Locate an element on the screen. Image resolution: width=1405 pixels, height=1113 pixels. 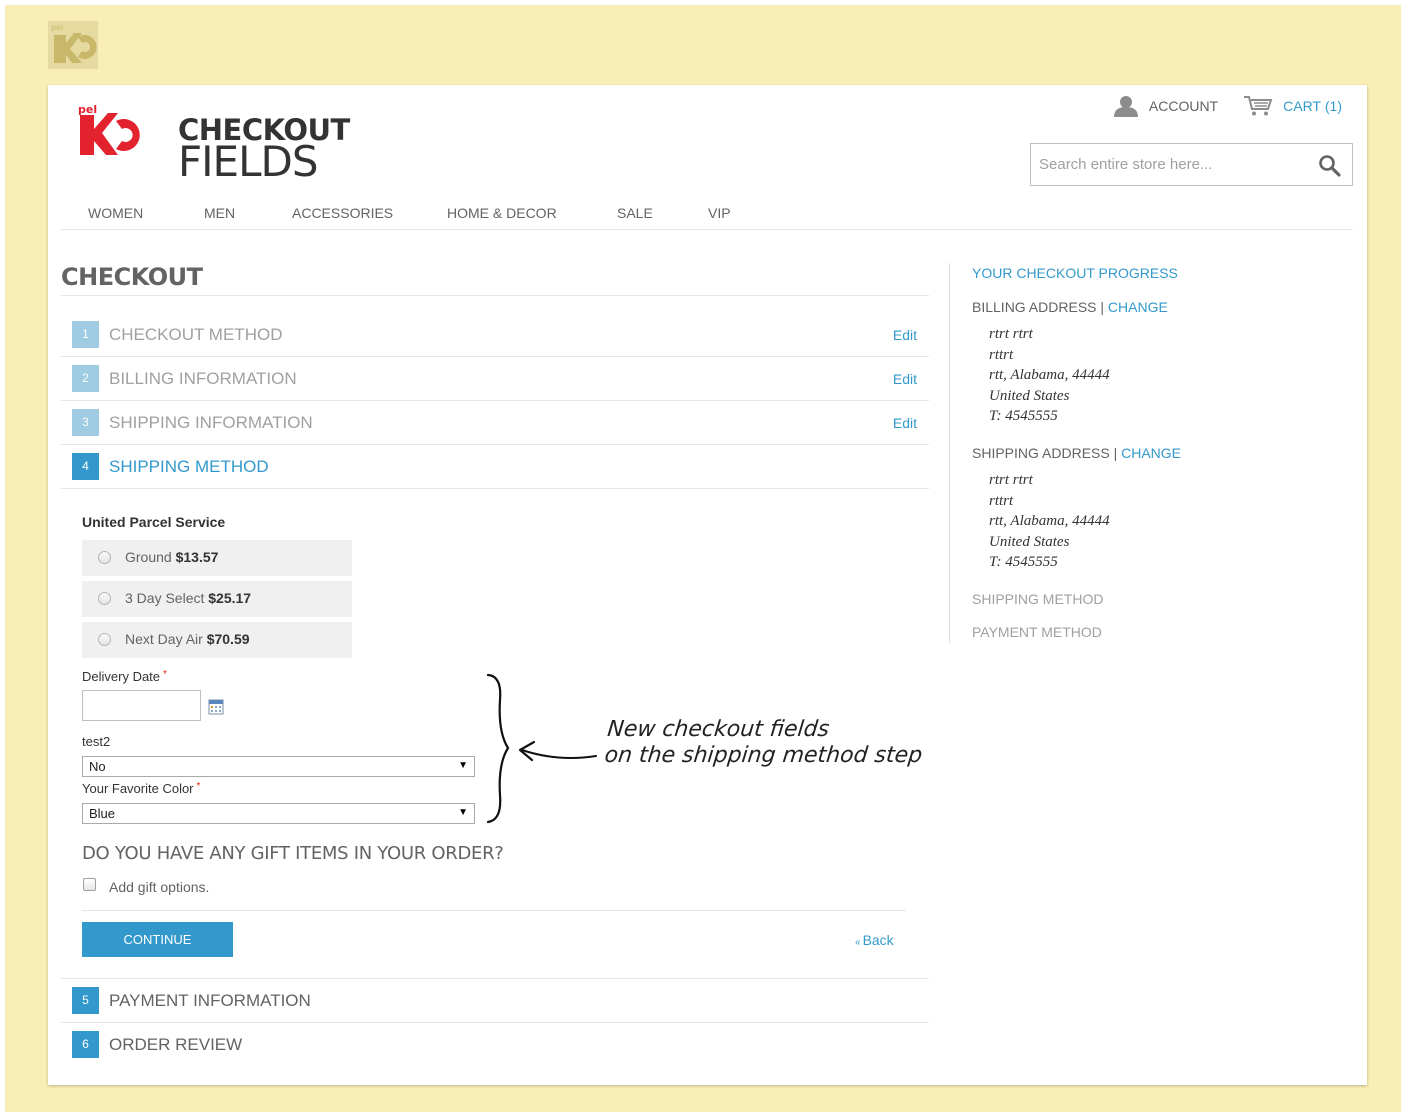
account-link: ACCOUNT is located at coordinates (1165, 106).